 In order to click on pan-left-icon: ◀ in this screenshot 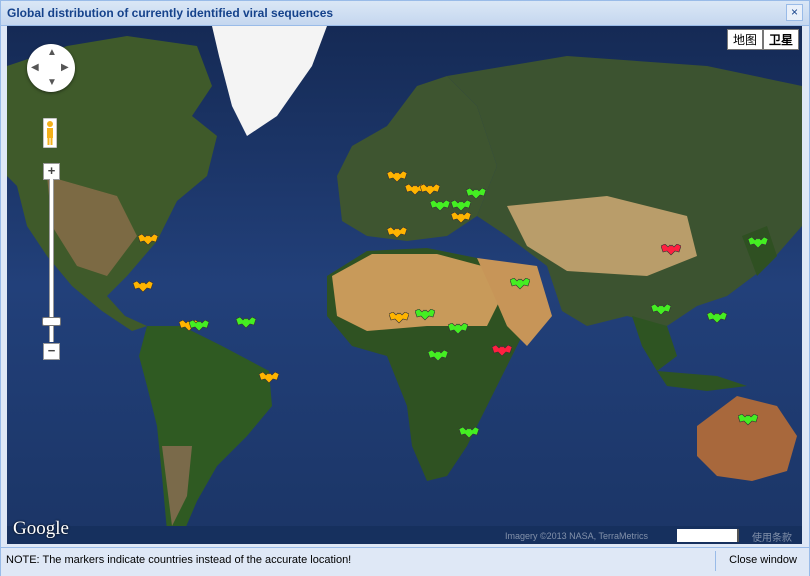, I will do `click(35, 67)`.